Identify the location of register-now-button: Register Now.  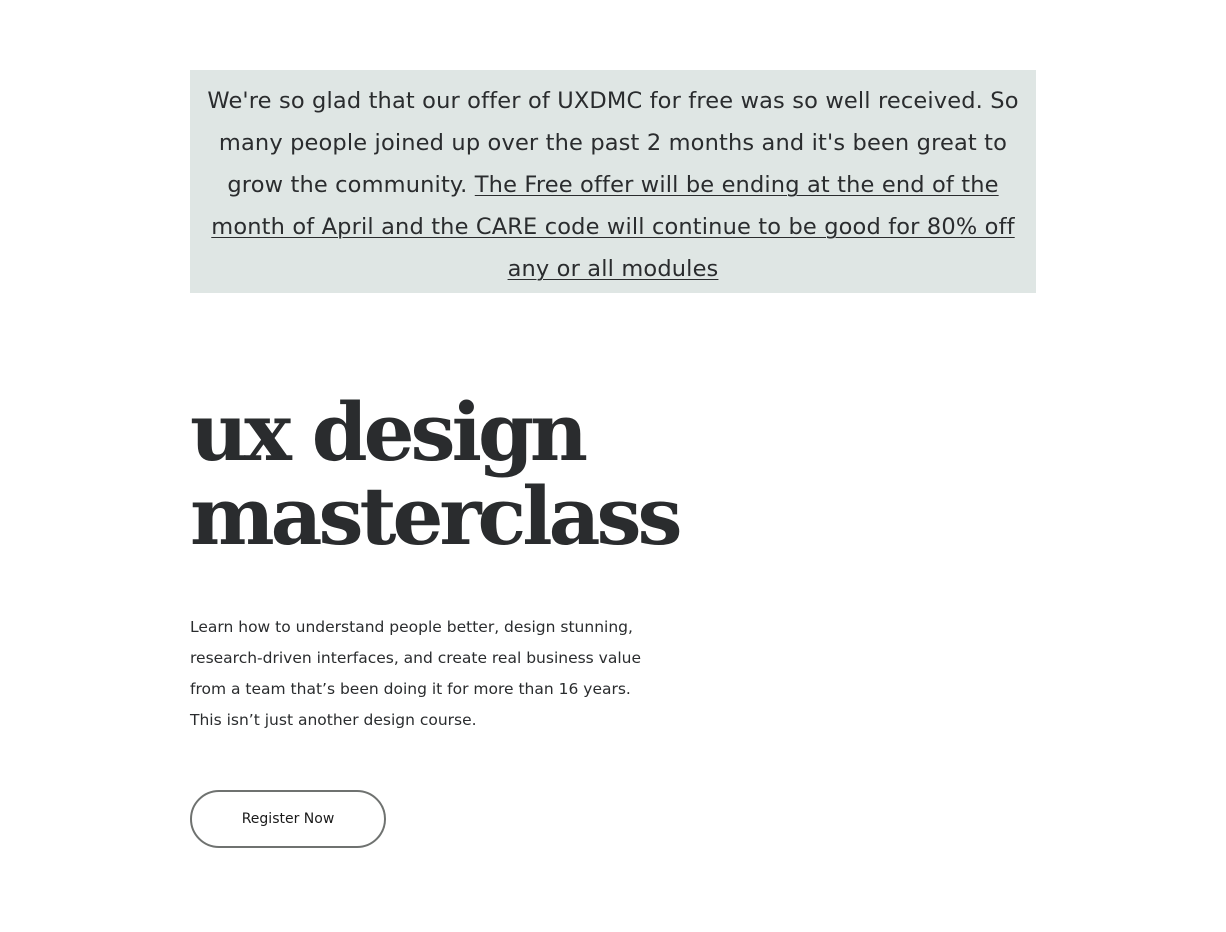
(288, 819).